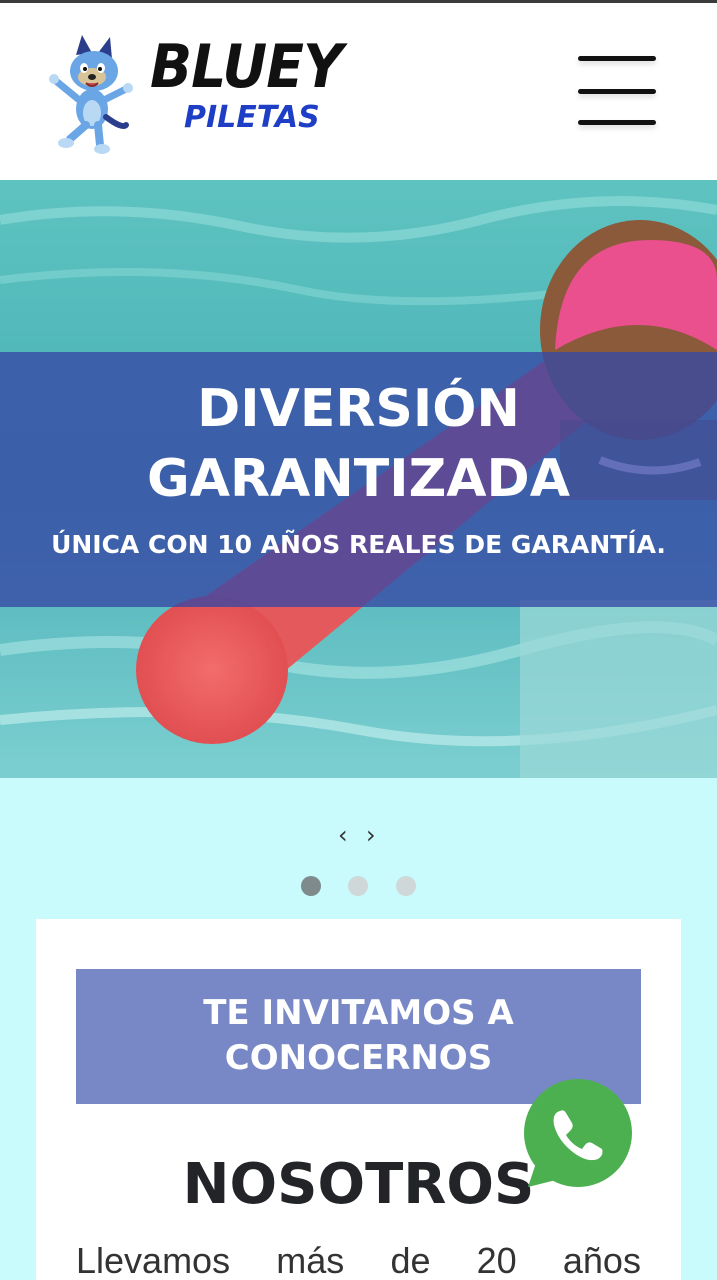 The image size is (717, 1280). I want to click on invite-line1: TE INVITAMOS A, so click(358, 1013).